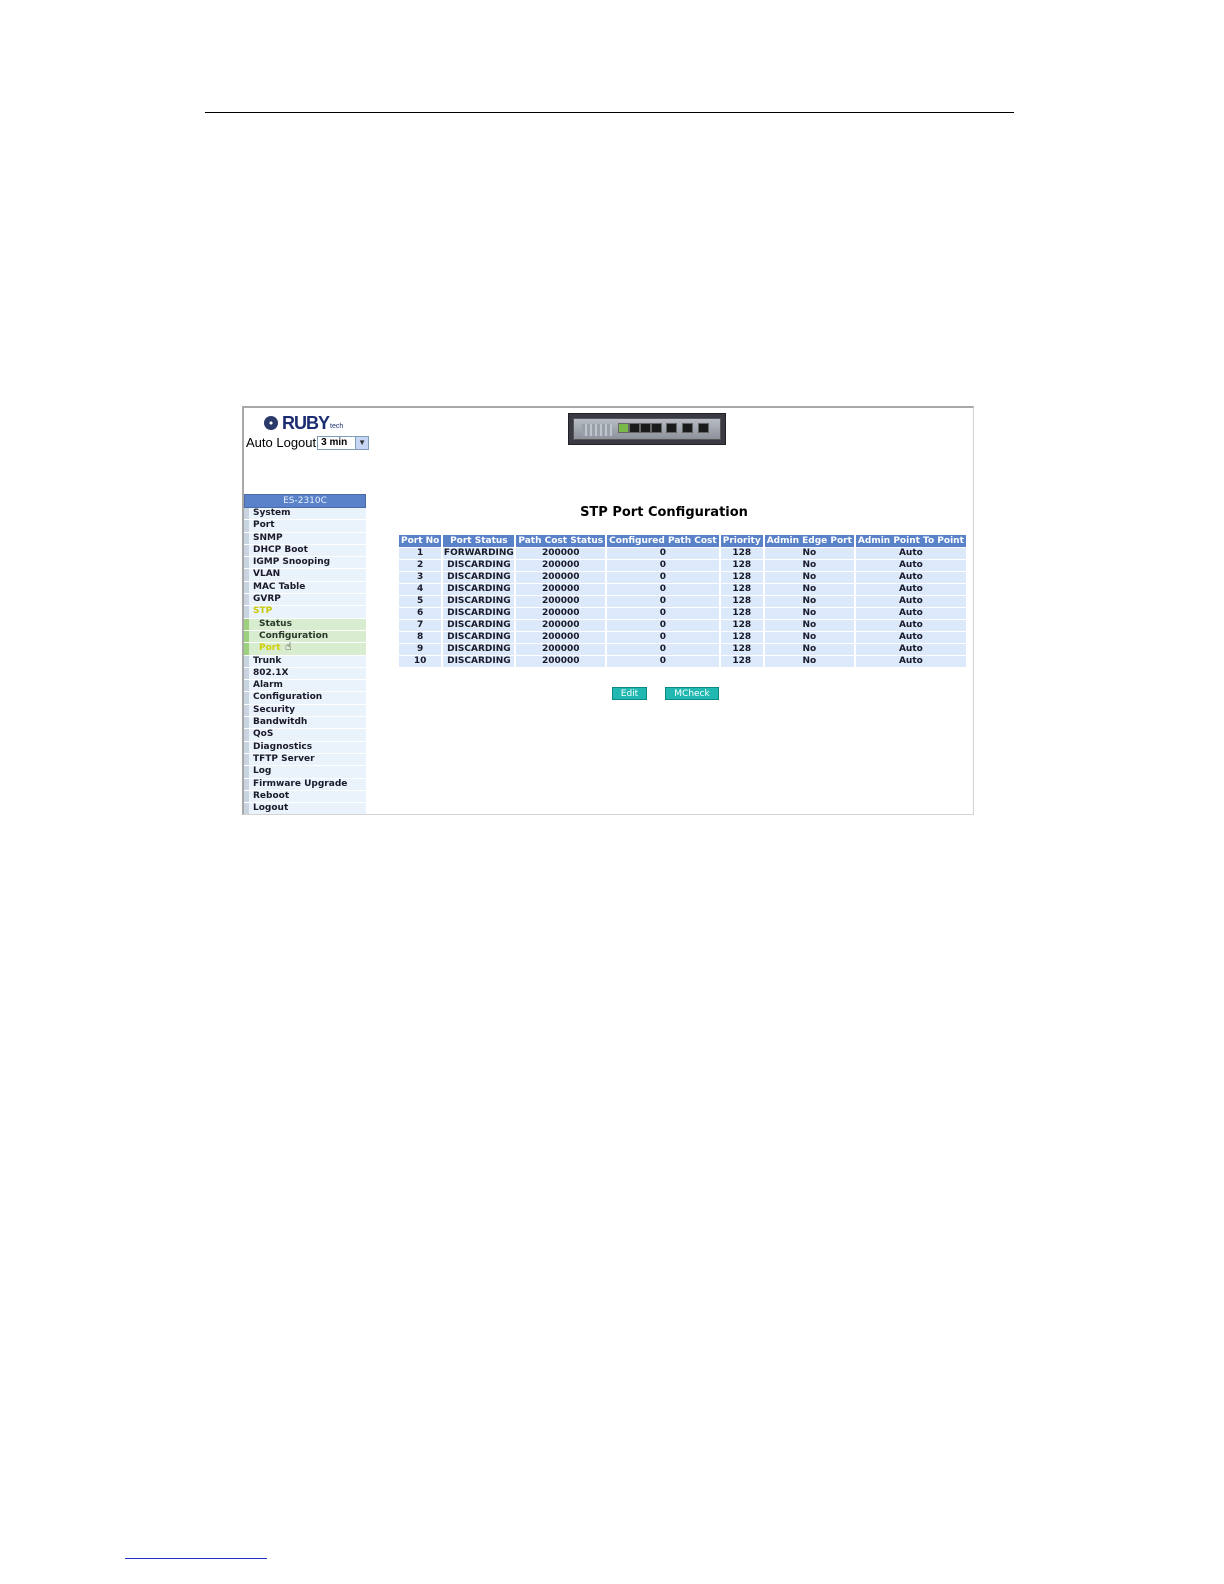 This screenshot has height=1584, width=1224. I want to click on sidebar-item-log: Log, so click(305, 772).